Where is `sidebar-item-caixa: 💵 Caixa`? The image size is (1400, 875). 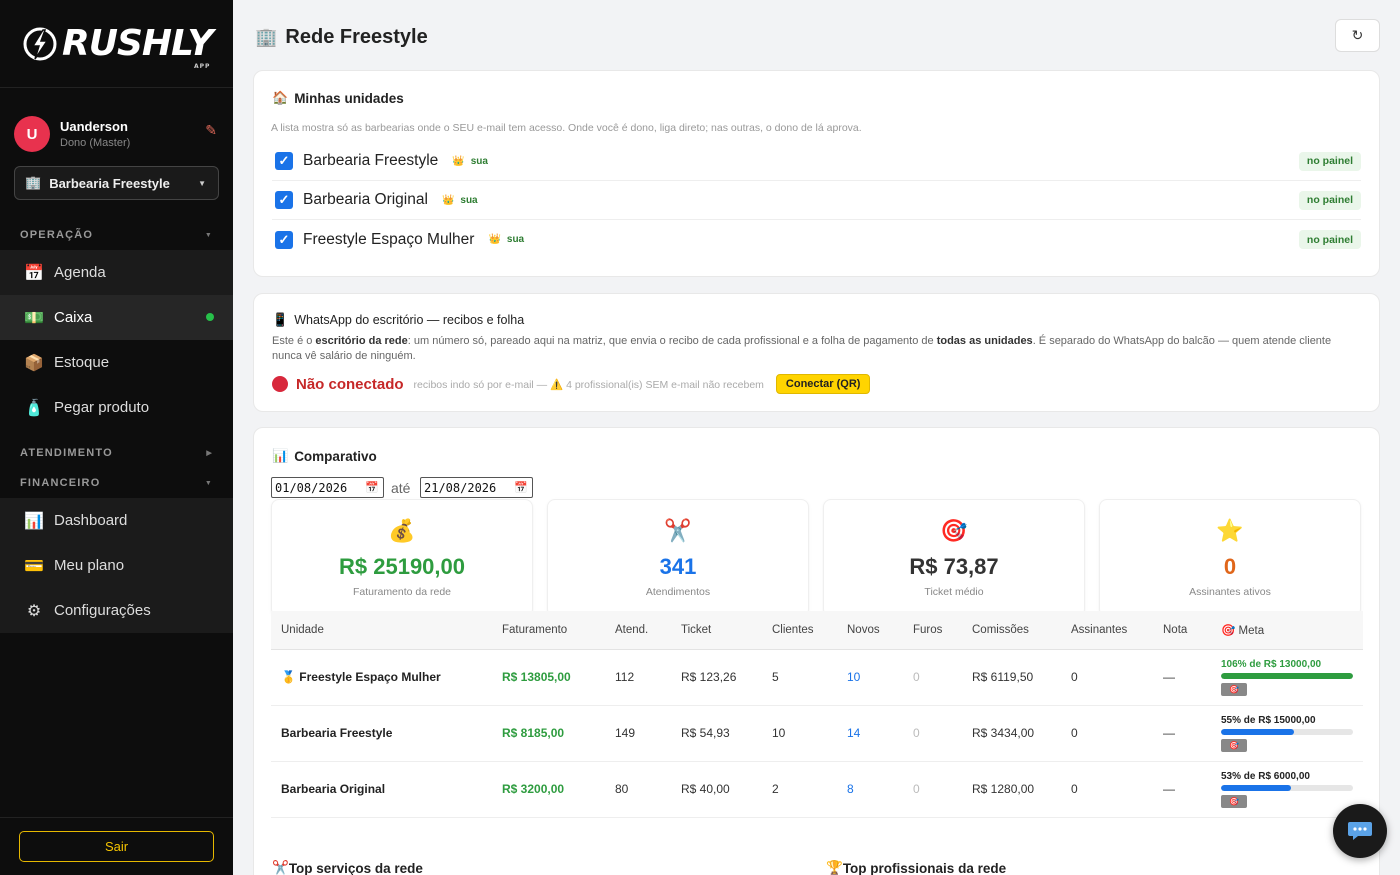 sidebar-item-caixa: 💵 Caixa is located at coordinates (116, 317).